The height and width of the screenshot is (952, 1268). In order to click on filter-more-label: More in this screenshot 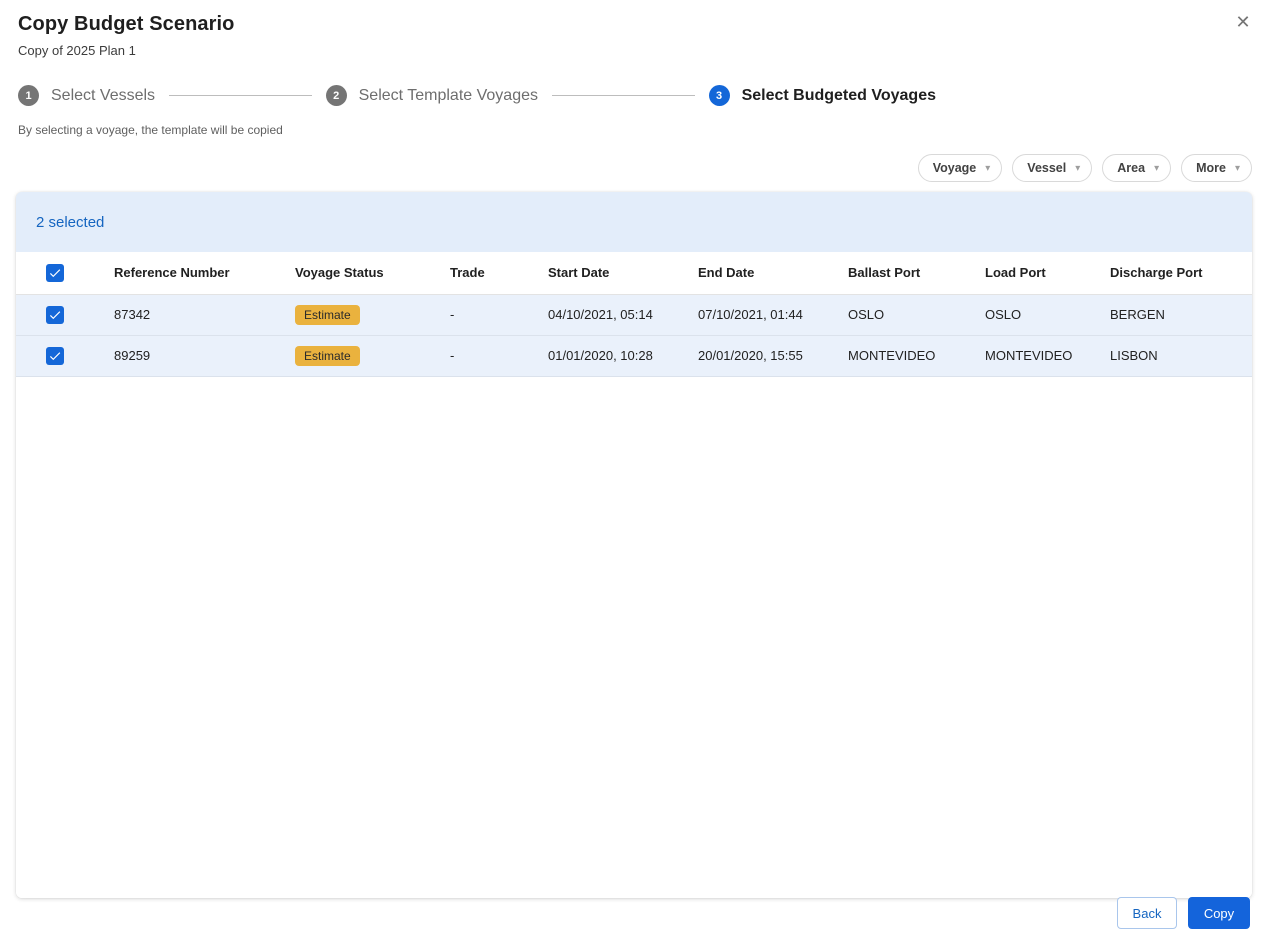, I will do `click(1211, 168)`.